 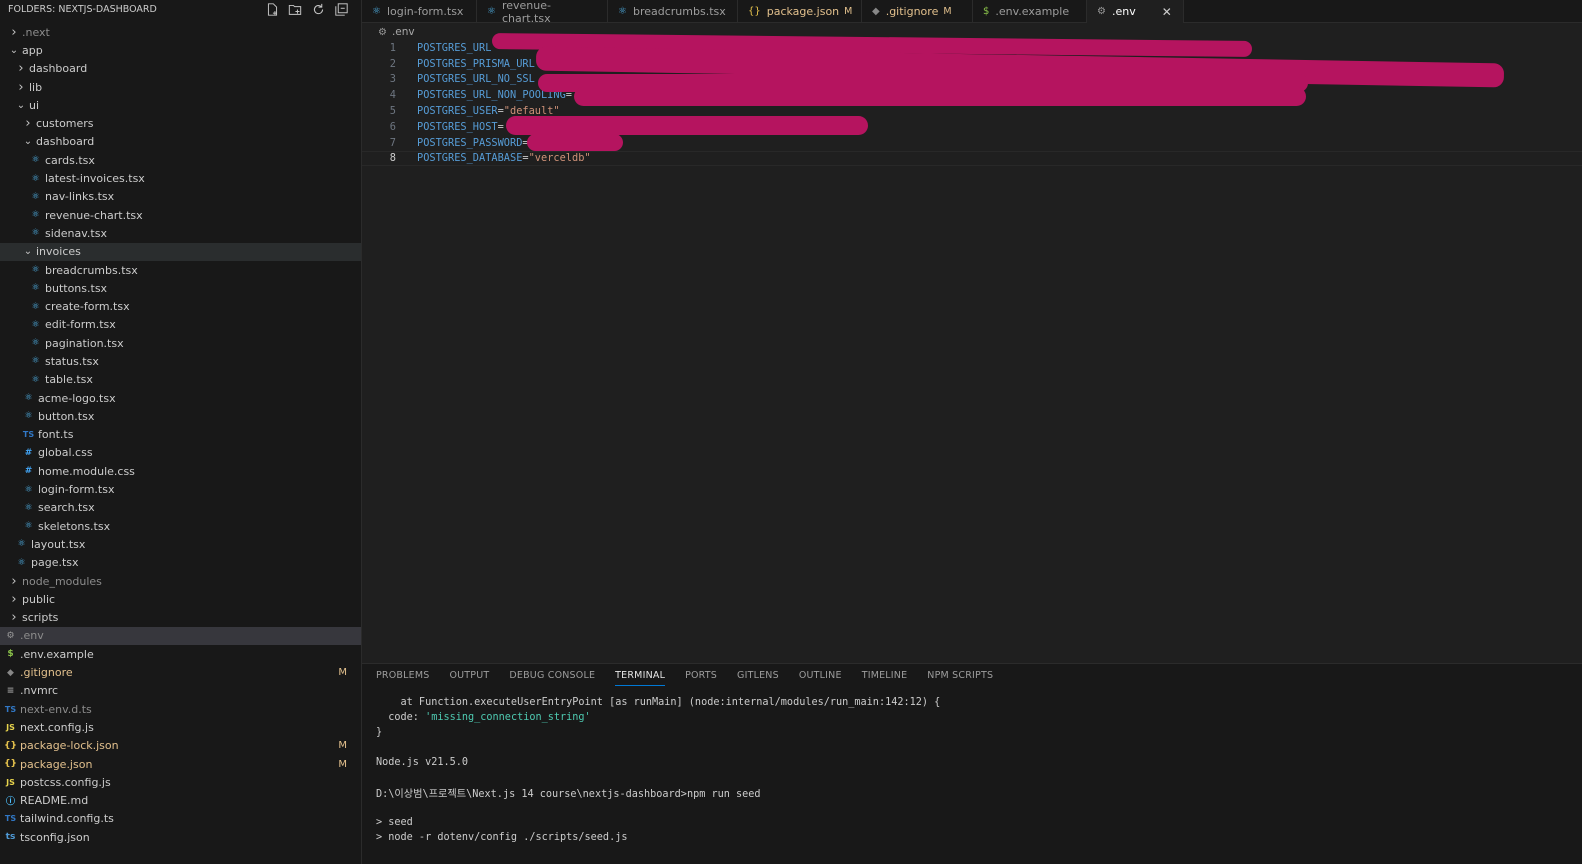 I want to click on file-item: ⚛ cards.tsx, so click(x=180, y=160).